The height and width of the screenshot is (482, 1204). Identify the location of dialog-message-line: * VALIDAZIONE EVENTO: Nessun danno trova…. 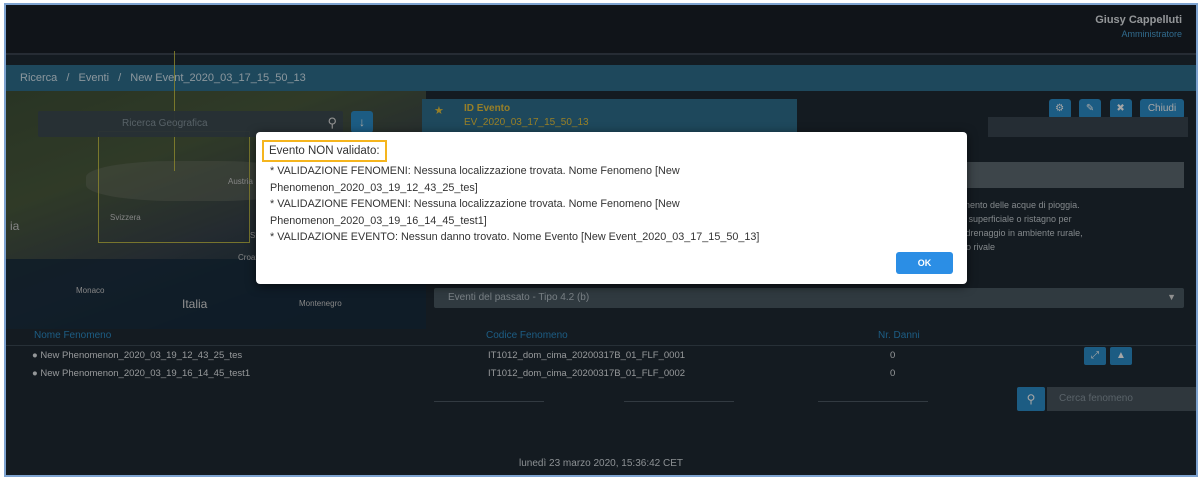
(515, 237).